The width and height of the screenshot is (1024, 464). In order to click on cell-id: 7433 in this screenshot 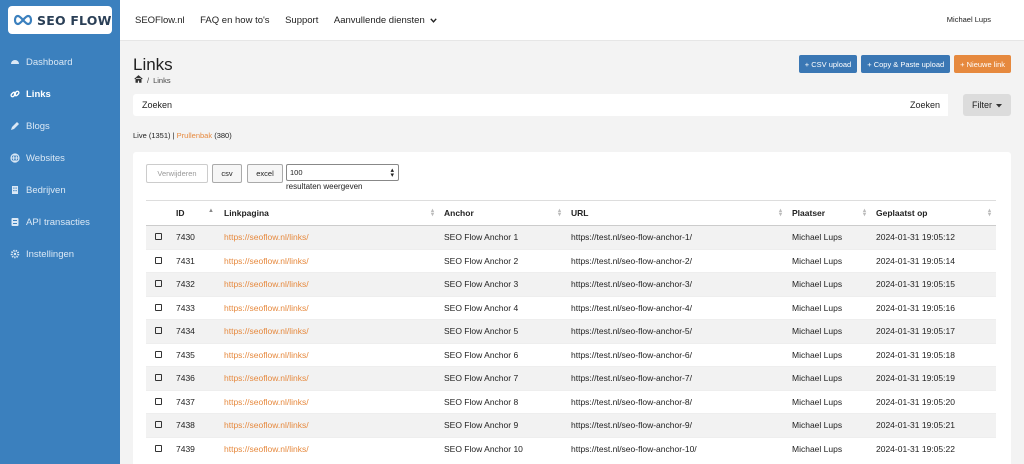, I will do `click(197, 307)`.